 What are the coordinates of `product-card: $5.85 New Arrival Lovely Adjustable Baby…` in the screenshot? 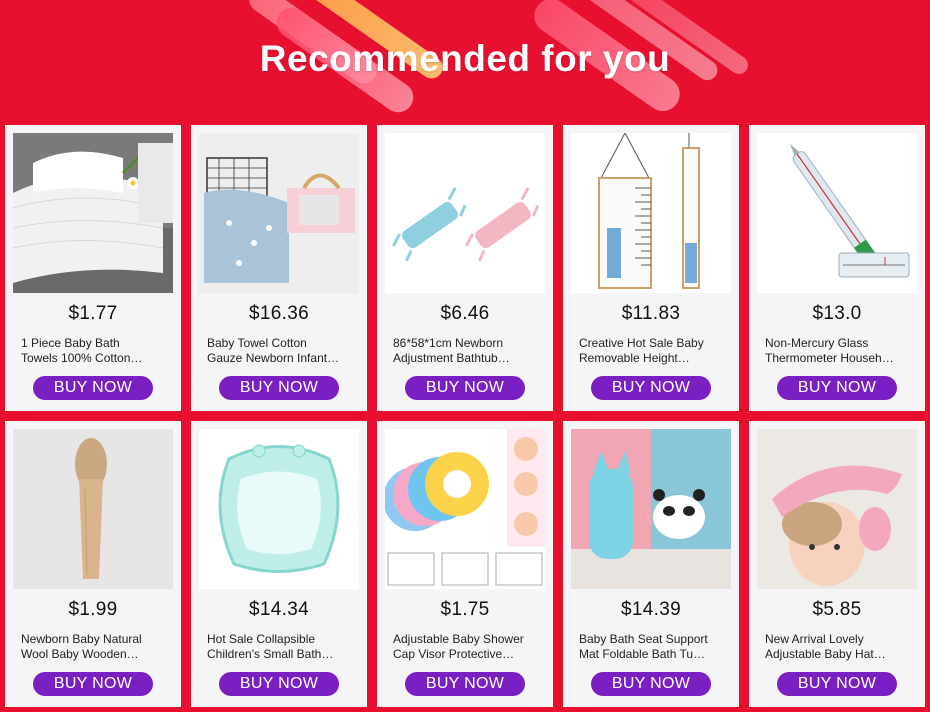 It's located at (837, 564).